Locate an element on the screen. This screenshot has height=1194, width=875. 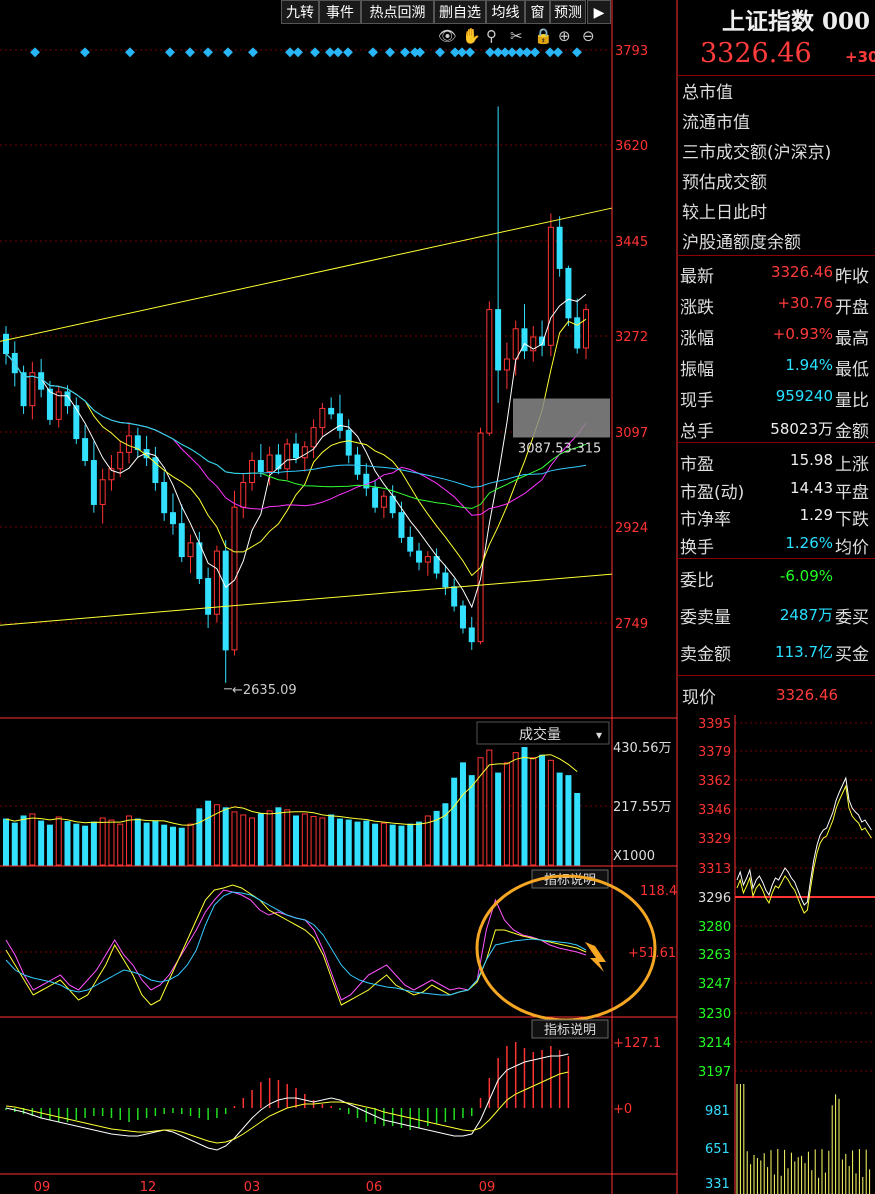
toolbar-button: 均线 is located at coordinates (505, 12).